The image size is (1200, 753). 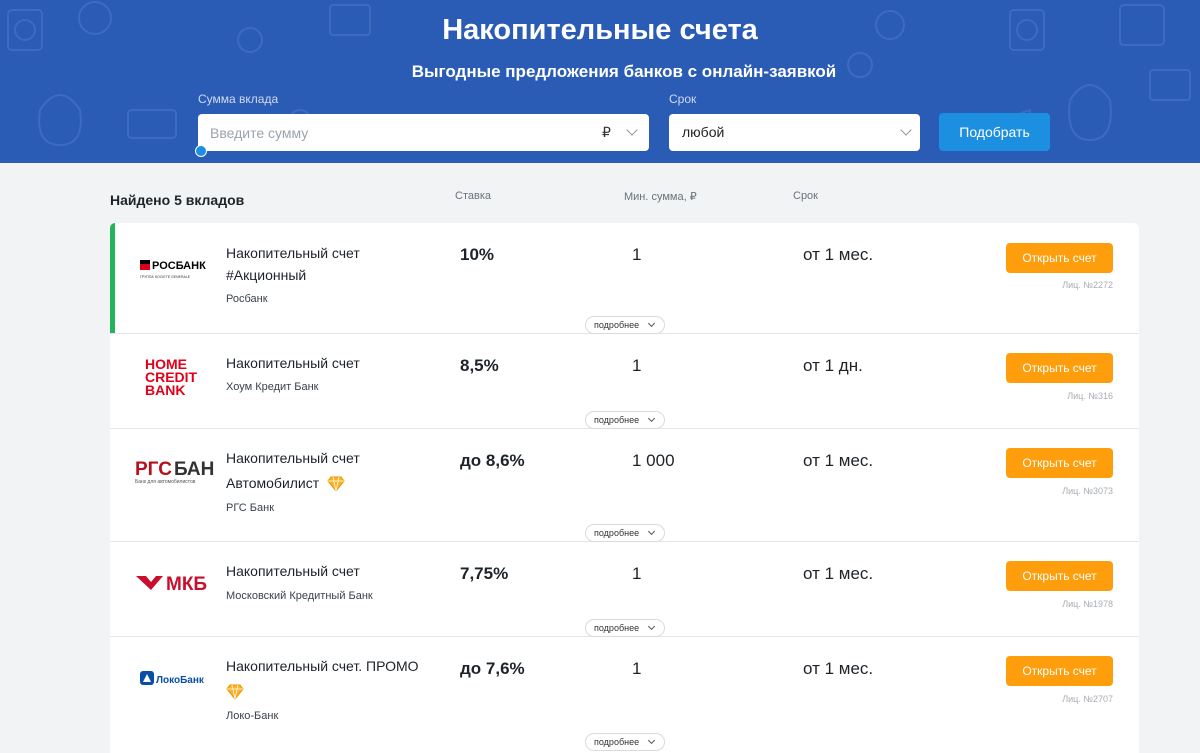 I want to click on bank-logo-mkb: МКБ, so click(x=175, y=588).